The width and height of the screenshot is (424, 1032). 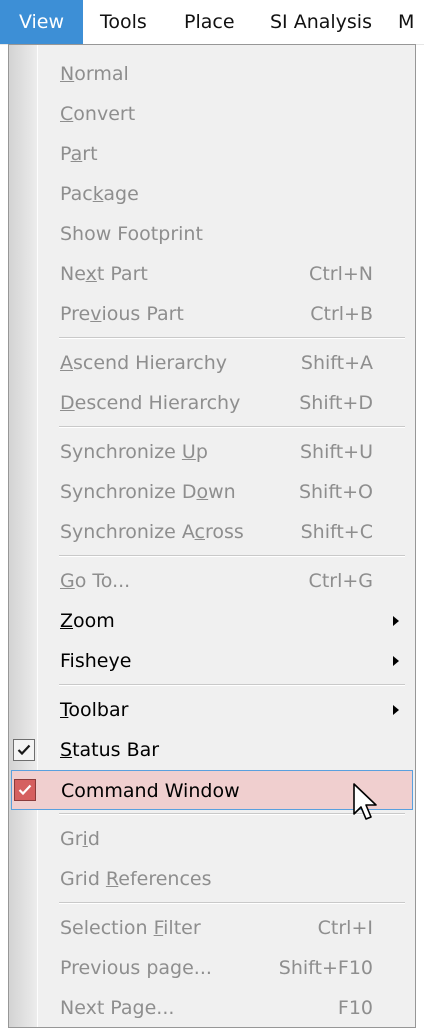 I want to click on menu-item-label: Grid, so click(x=80, y=839).